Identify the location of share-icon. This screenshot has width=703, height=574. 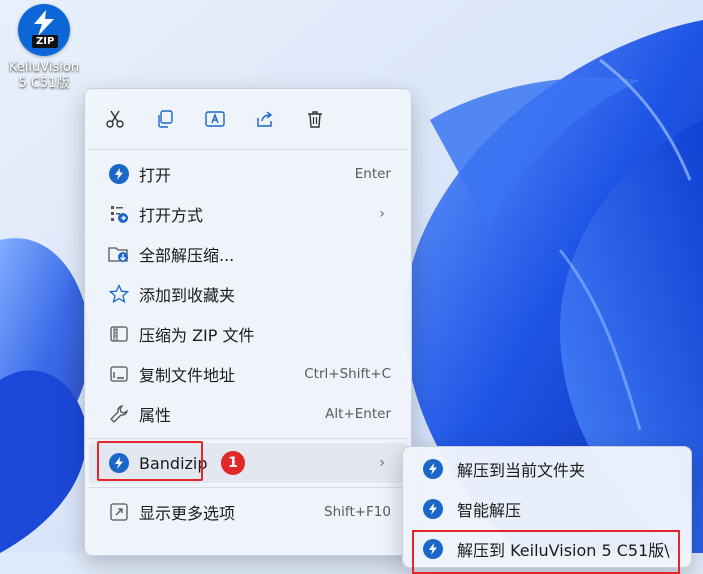
(265, 119).